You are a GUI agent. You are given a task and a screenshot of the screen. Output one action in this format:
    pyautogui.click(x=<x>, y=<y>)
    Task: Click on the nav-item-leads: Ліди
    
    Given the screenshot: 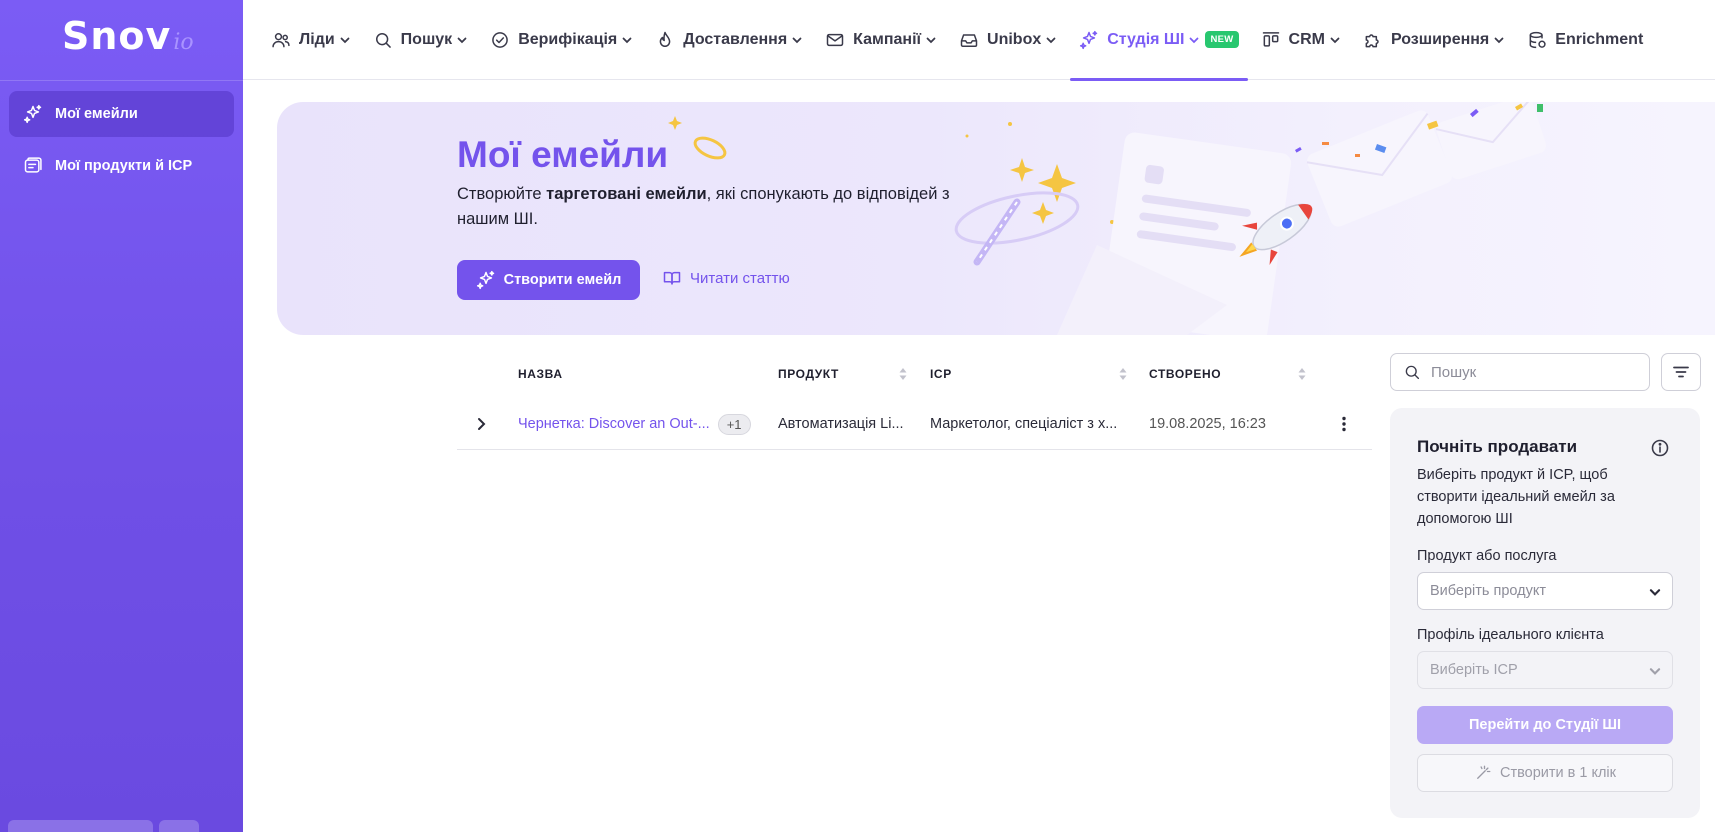 What is the action you would take?
    pyautogui.click(x=311, y=40)
    